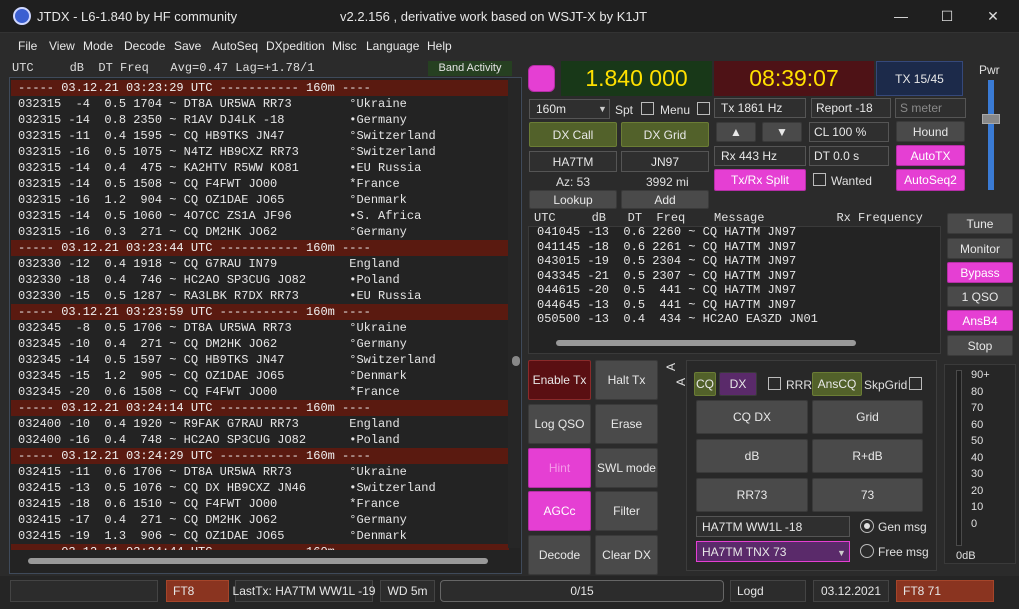  What do you see at coordinates (773, 551) in the screenshot?
I see `free-msg-field: HA7TM TNX 73 ▼` at bounding box center [773, 551].